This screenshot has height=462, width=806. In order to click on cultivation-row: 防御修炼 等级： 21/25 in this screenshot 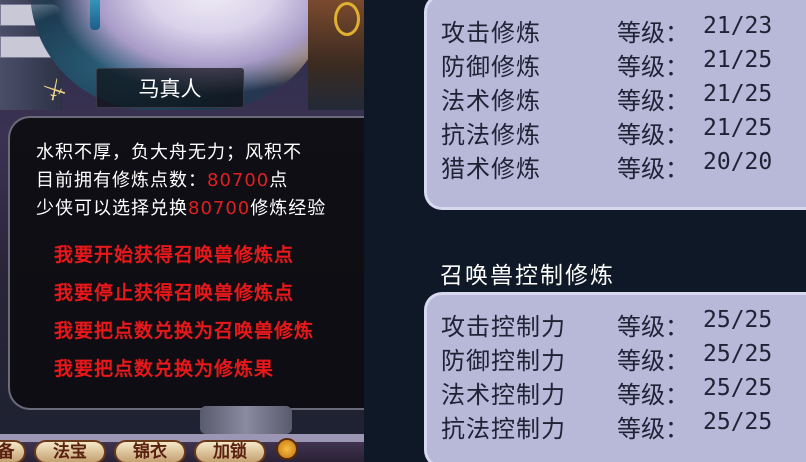, I will do `click(621, 64)`.